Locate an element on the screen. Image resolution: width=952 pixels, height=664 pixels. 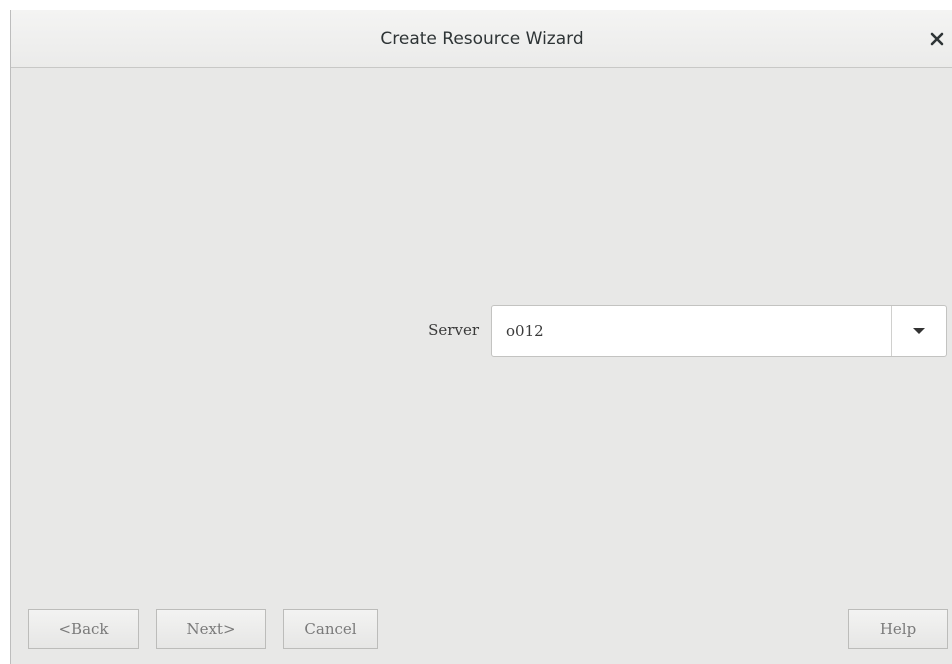
window-title: Create Resource Wizard is located at coordinates (482, 39).